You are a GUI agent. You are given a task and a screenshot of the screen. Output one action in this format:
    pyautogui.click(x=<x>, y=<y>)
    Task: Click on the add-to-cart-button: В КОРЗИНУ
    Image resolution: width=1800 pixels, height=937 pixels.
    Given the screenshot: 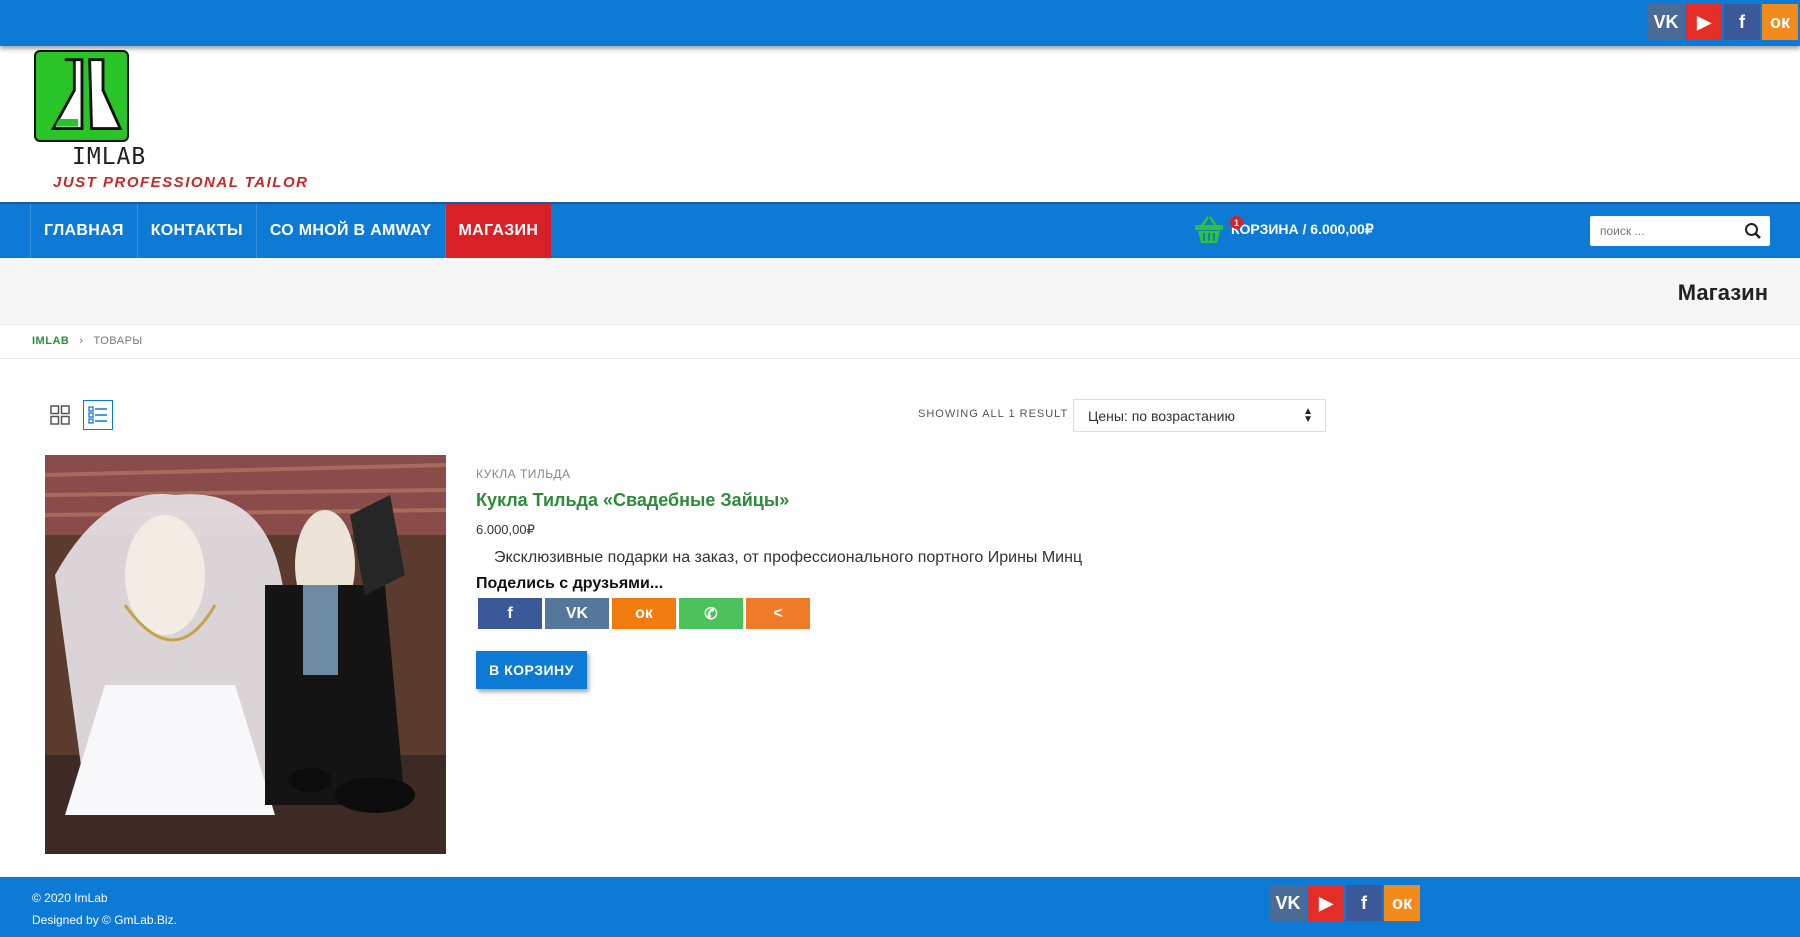 What is the action you would take?
    pyautogui.click(x=531, y=670)
    